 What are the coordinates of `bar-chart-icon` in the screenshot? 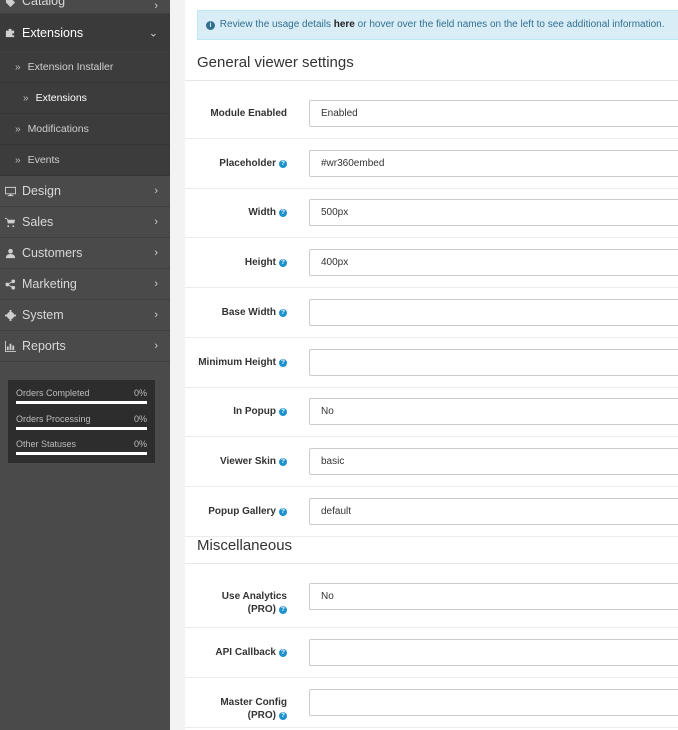 It's located at (10, 346).